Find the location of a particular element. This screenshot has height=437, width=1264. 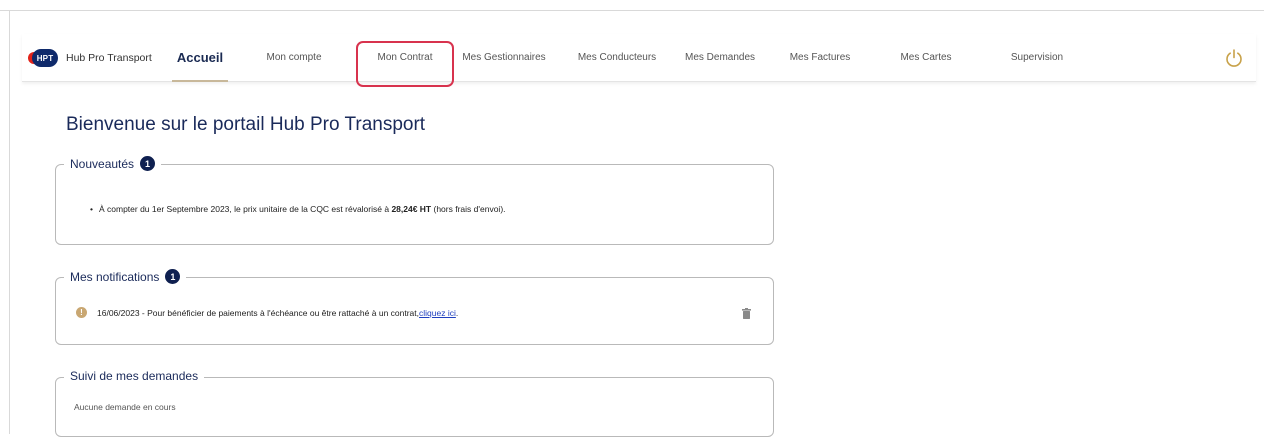

news-text-after: (hors frais d'envoi). is located at coordinates (468, 209).